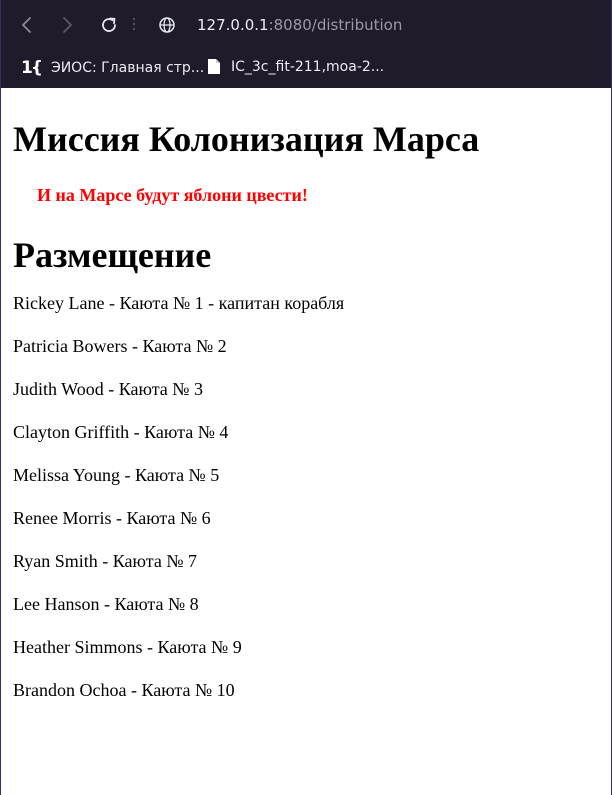 This screenshot has width=612, height=795. I want to click on address-bar: 127.0.0.1:8080/distribution, so click(299, 25).